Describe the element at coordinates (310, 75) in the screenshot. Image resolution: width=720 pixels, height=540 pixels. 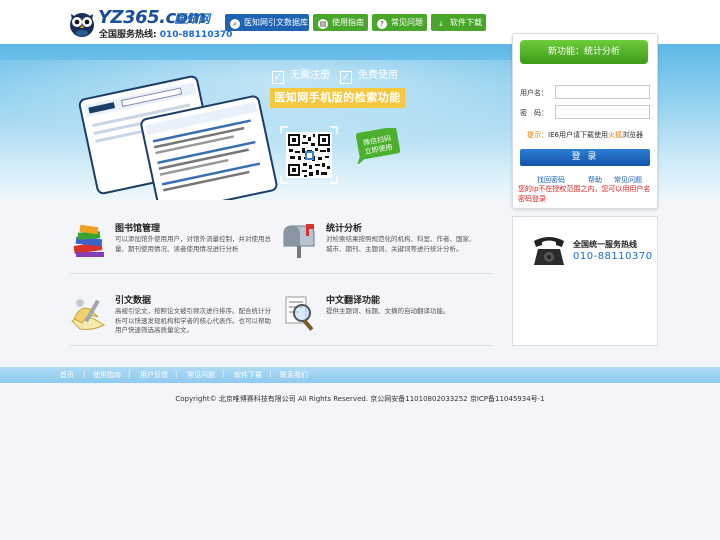
I see `banner-tag-text: 无需注册` at that location.